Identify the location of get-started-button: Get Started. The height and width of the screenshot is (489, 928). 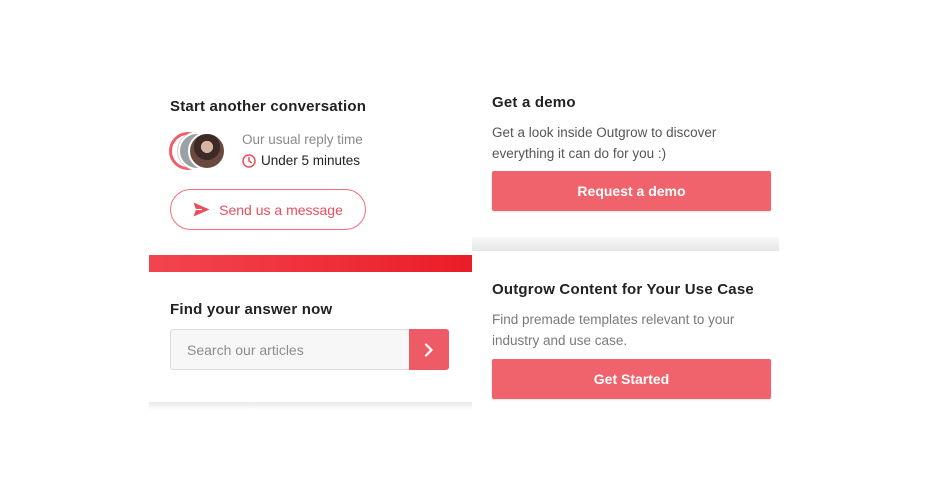
(631, 379).